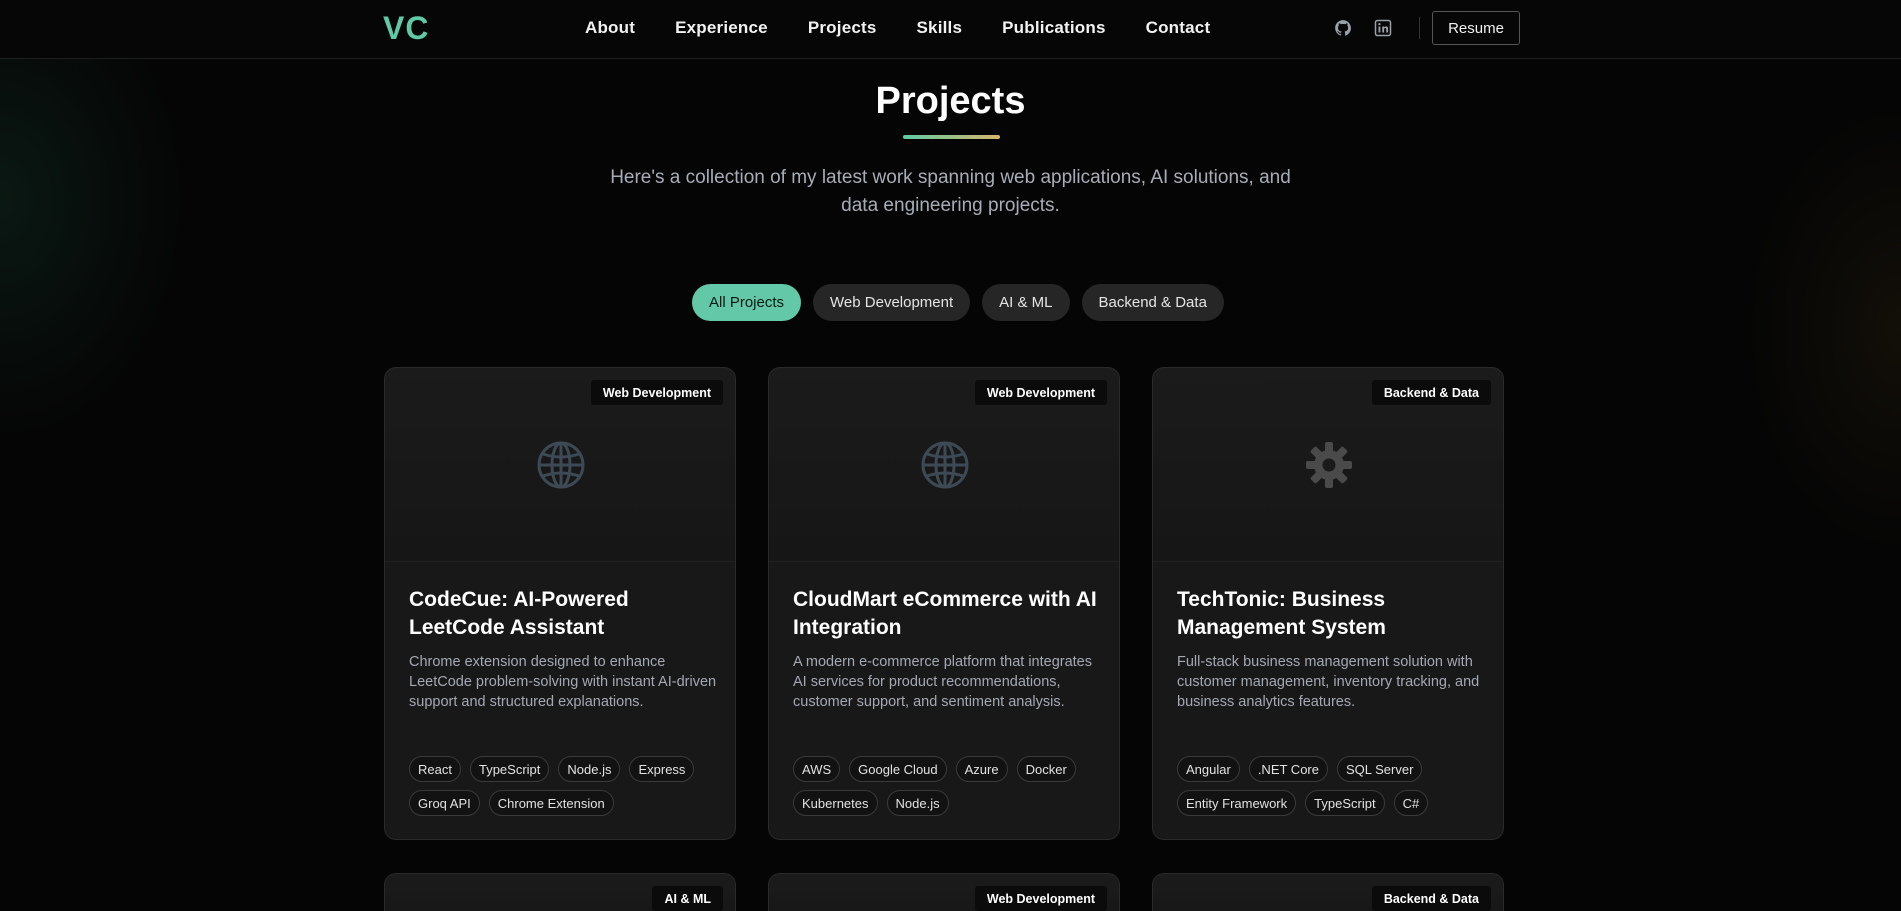 This screenshot has height=911, width=1901. Describe the element at coordinates (898, 769) in the screenshot. I see `tech-tag: Google Cloud` at that location.